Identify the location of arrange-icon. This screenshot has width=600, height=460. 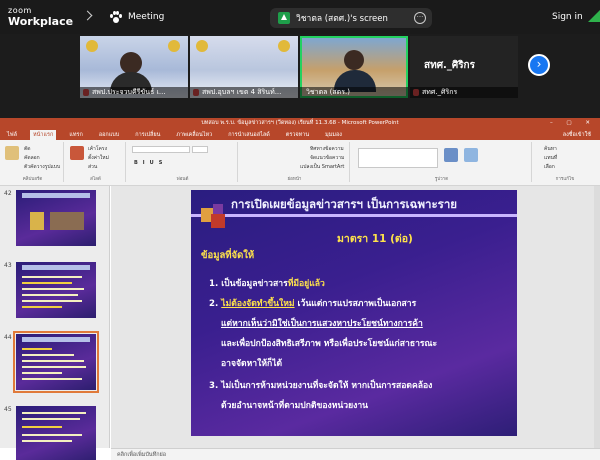
(451, 155).